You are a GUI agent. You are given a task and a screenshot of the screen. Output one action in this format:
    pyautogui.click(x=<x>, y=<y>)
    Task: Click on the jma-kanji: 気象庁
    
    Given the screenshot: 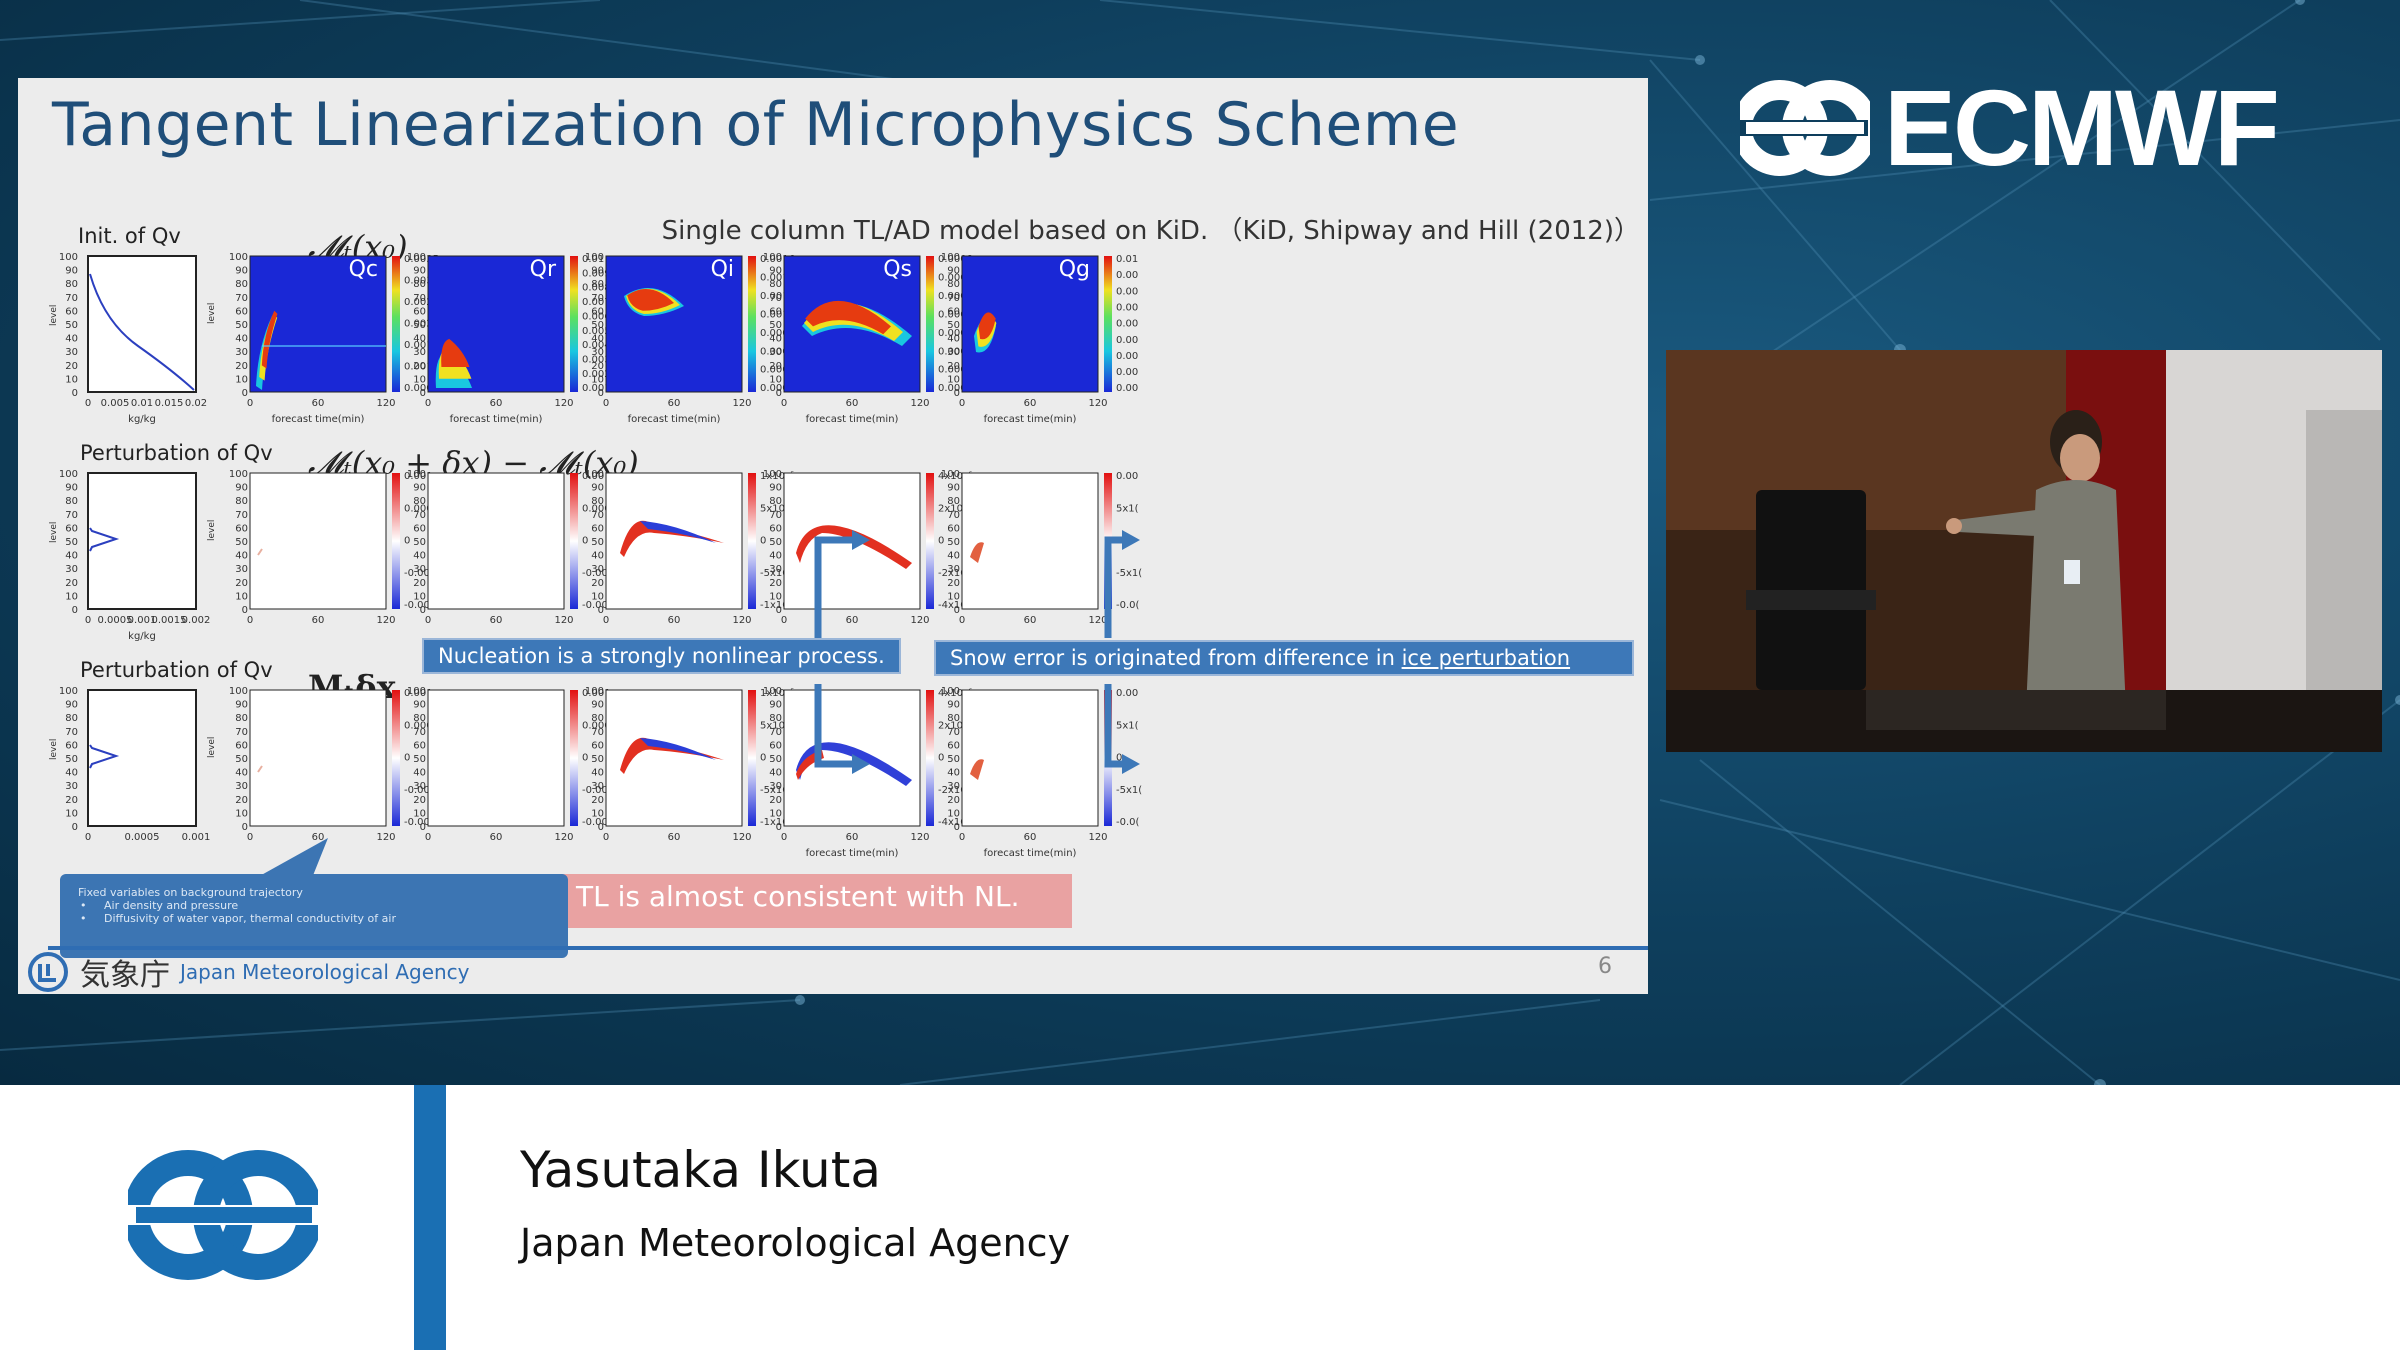 What is the action you would take?
    pyautogui.click(x=125, y=975)
    